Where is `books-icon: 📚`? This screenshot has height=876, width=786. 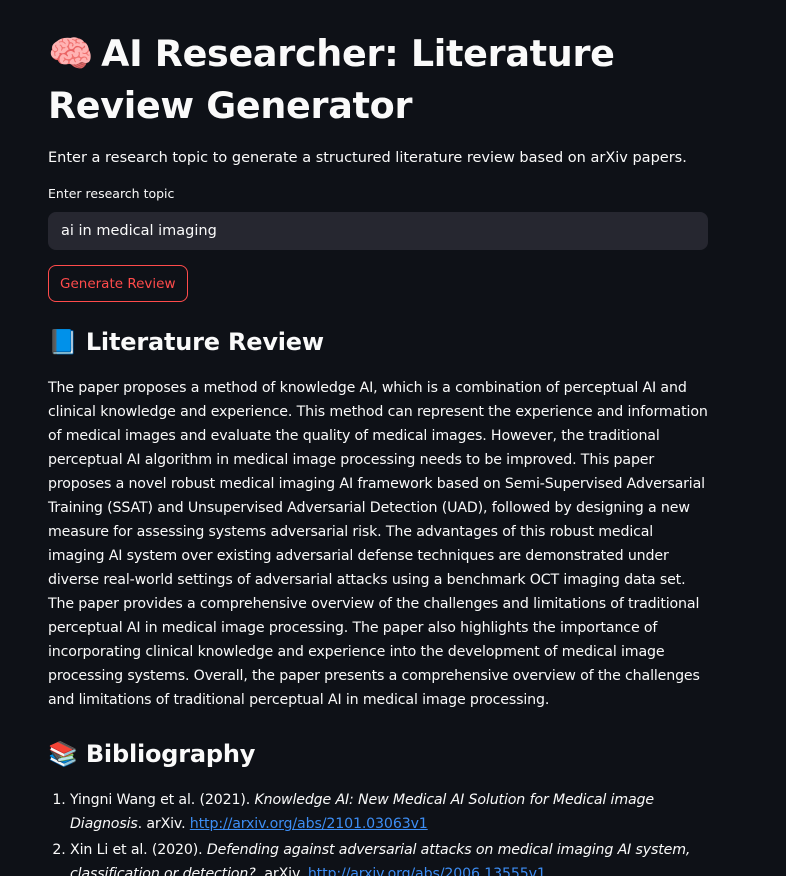 books-icon: 📚 is located at coordinates (63, 754).